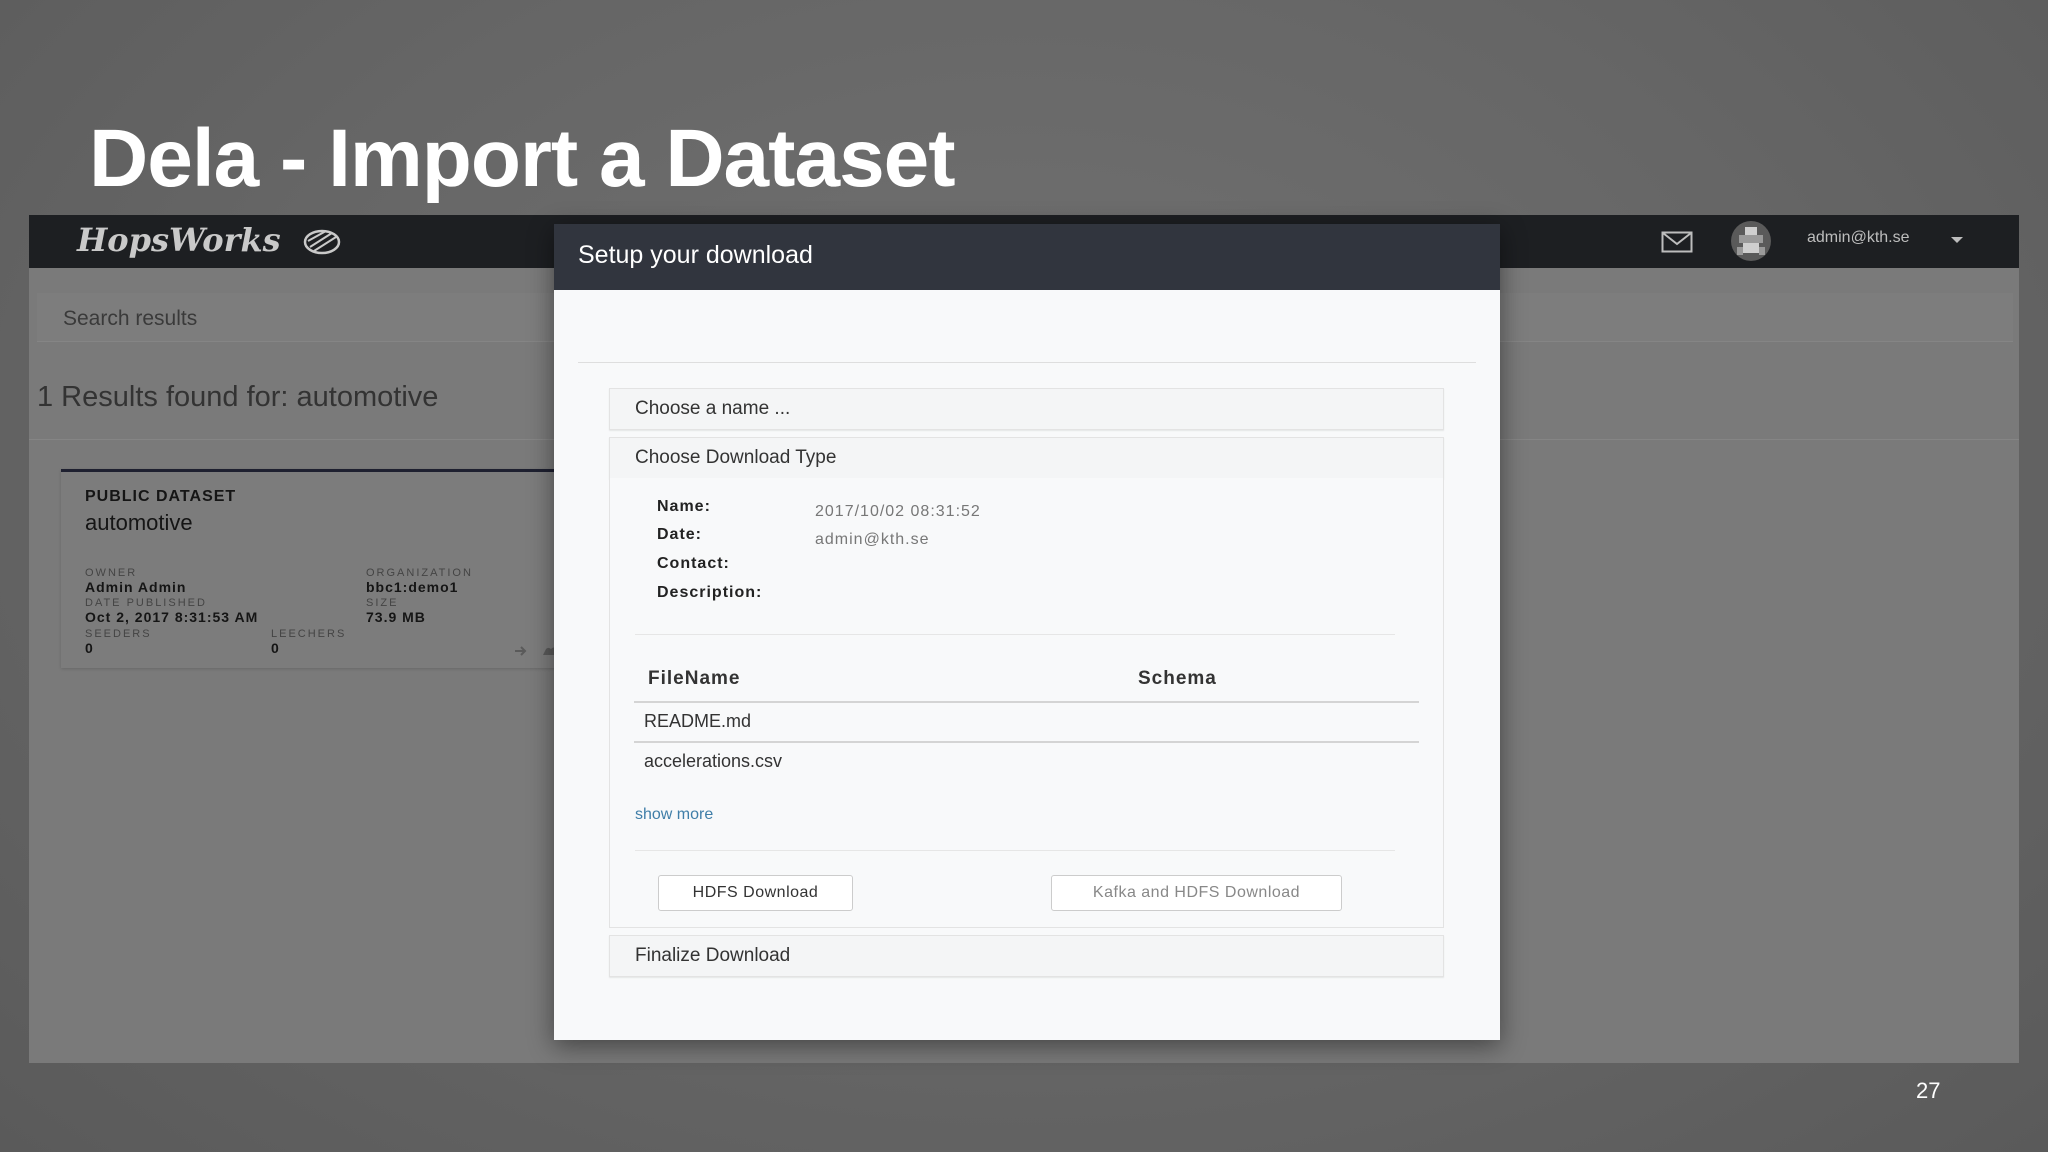 The height and width of the screenshot is (1152, 2048). What do you see at coordinates (674, 815) in the screenshot?
I see `show-more-link: show more` at bounding box center [674, 815].